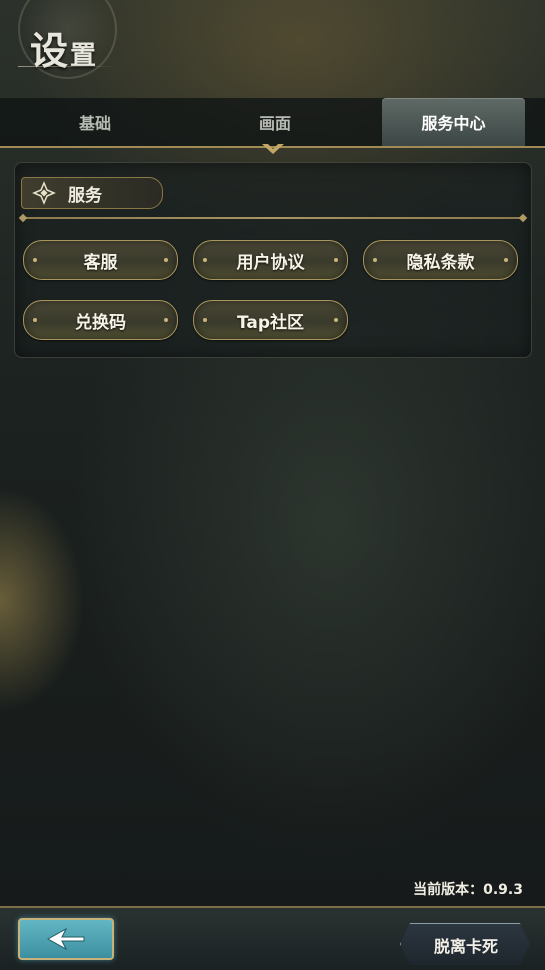  Describe the element at coordinates (440, 260) in the screenshot. I see `privacy-policy-button: 隐私条款` at that location.